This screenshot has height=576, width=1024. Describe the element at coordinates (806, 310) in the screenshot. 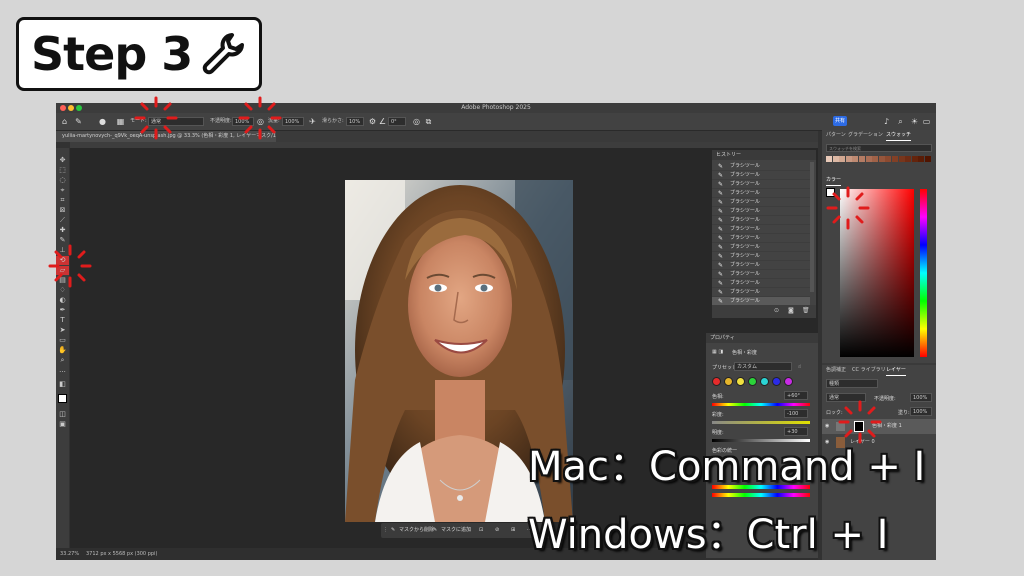

I see `trash-icon: 🗑` at that location.